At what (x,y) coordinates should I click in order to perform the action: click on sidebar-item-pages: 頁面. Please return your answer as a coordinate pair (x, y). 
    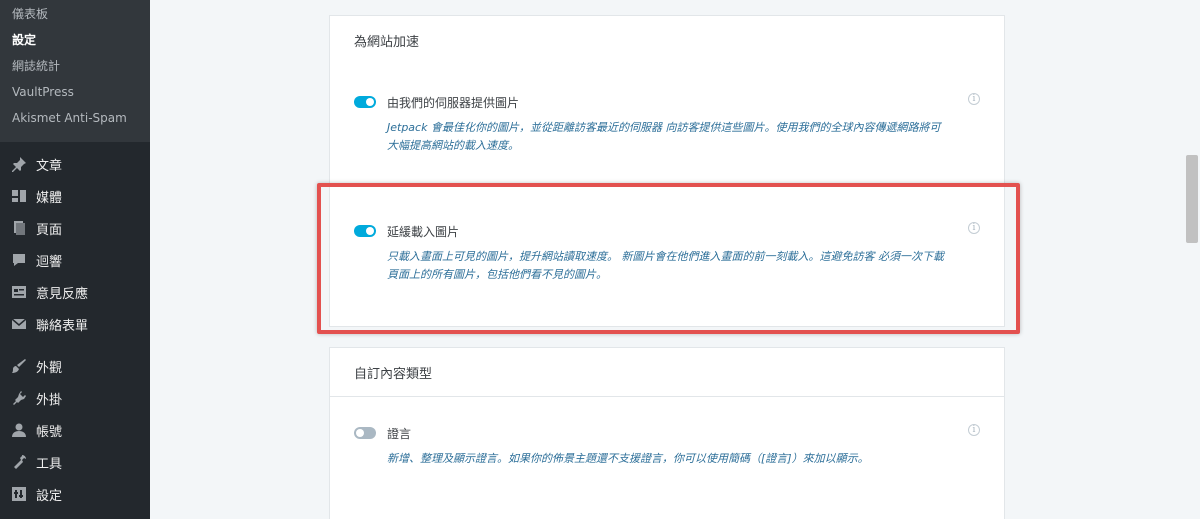
    Looking at the image, I should click on (75, 228).